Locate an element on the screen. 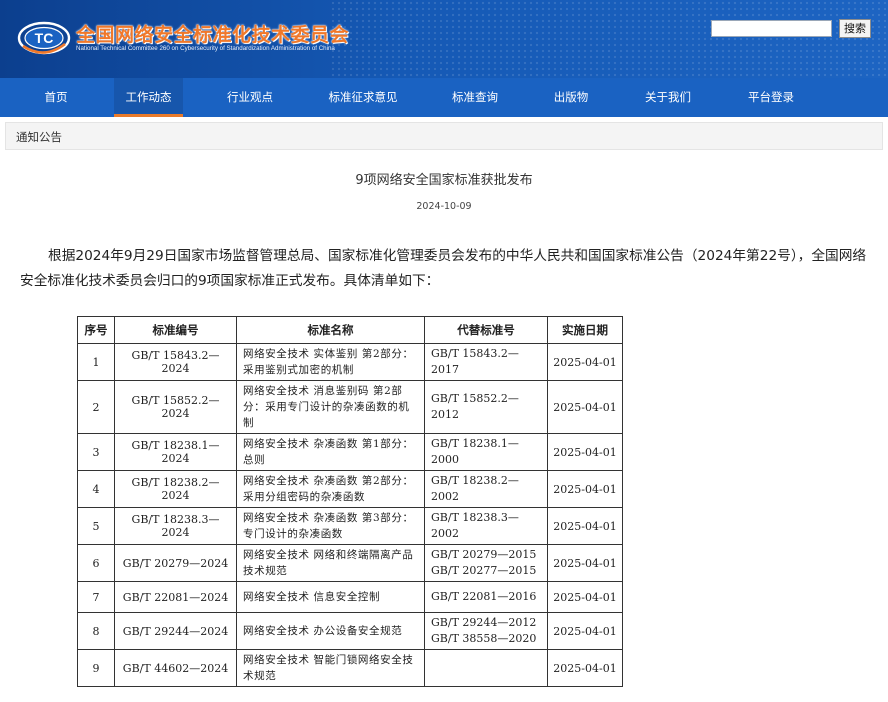  table-header-row: 序号 标准编号 标准名称 代替标准号 实施日期 is located at coordinates (350, 330).